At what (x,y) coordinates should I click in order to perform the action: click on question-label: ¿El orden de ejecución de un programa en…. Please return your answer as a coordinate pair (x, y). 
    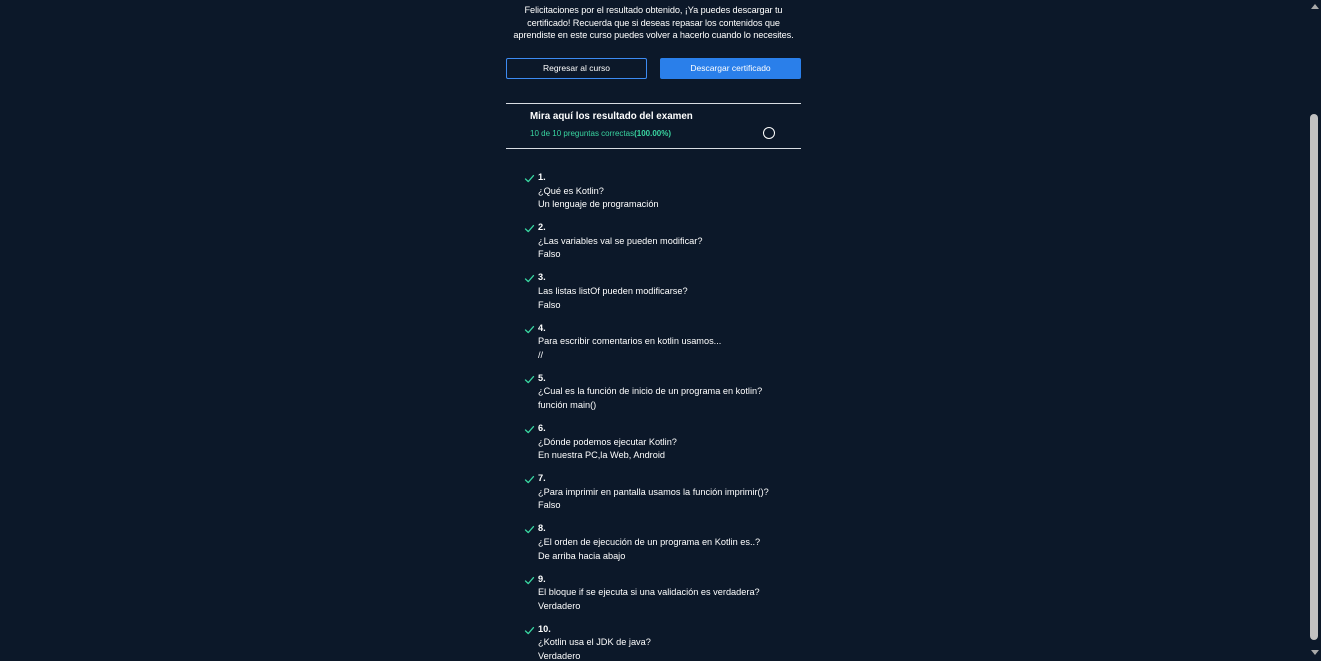
    Looking at the image, I should click on (649, 541).